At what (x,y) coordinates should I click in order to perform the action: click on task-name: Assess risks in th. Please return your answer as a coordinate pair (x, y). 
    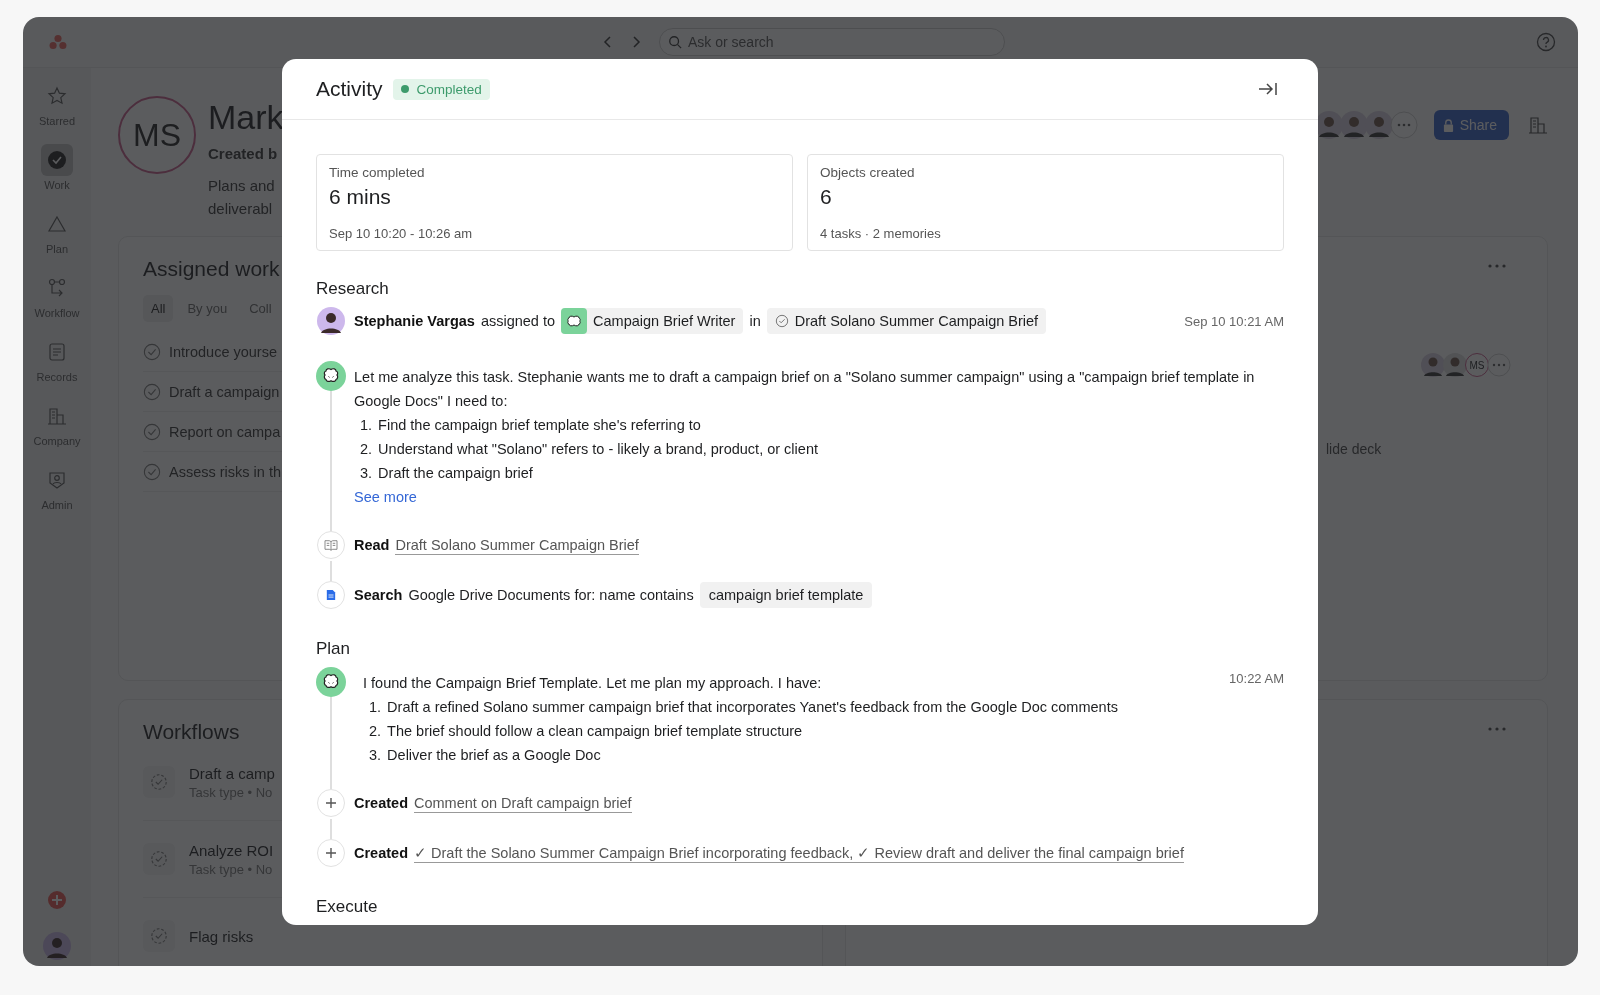
    Looking at the image, I should click on (225, 471).